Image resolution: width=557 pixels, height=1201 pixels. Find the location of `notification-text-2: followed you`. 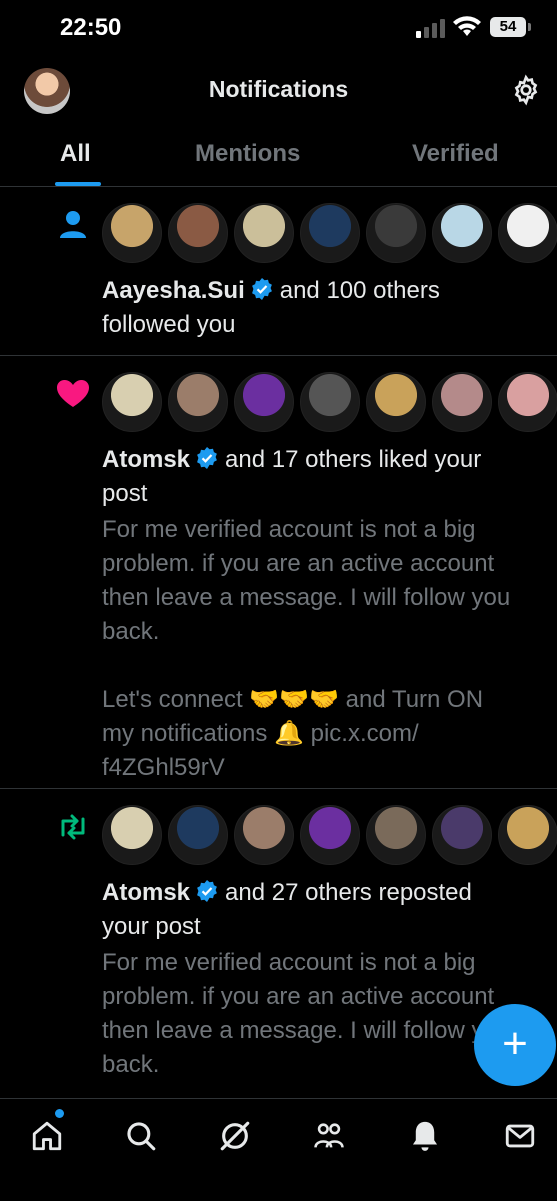

notification-text-2: followed you is located at coordinates (169, 324).